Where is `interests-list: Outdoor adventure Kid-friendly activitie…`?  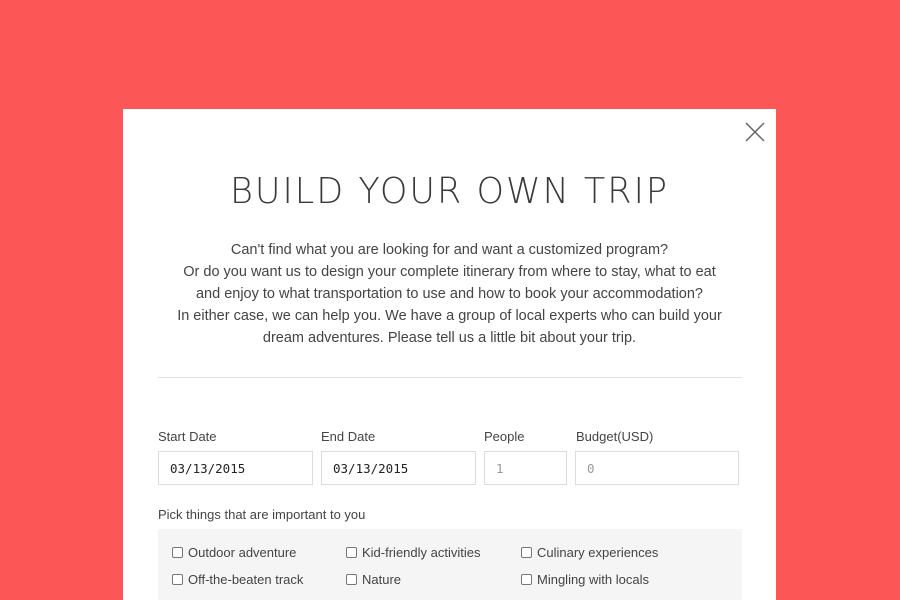 interests-list: Outdoor adventure Kid-friendly activitie… is located at coordinates (450, 564).